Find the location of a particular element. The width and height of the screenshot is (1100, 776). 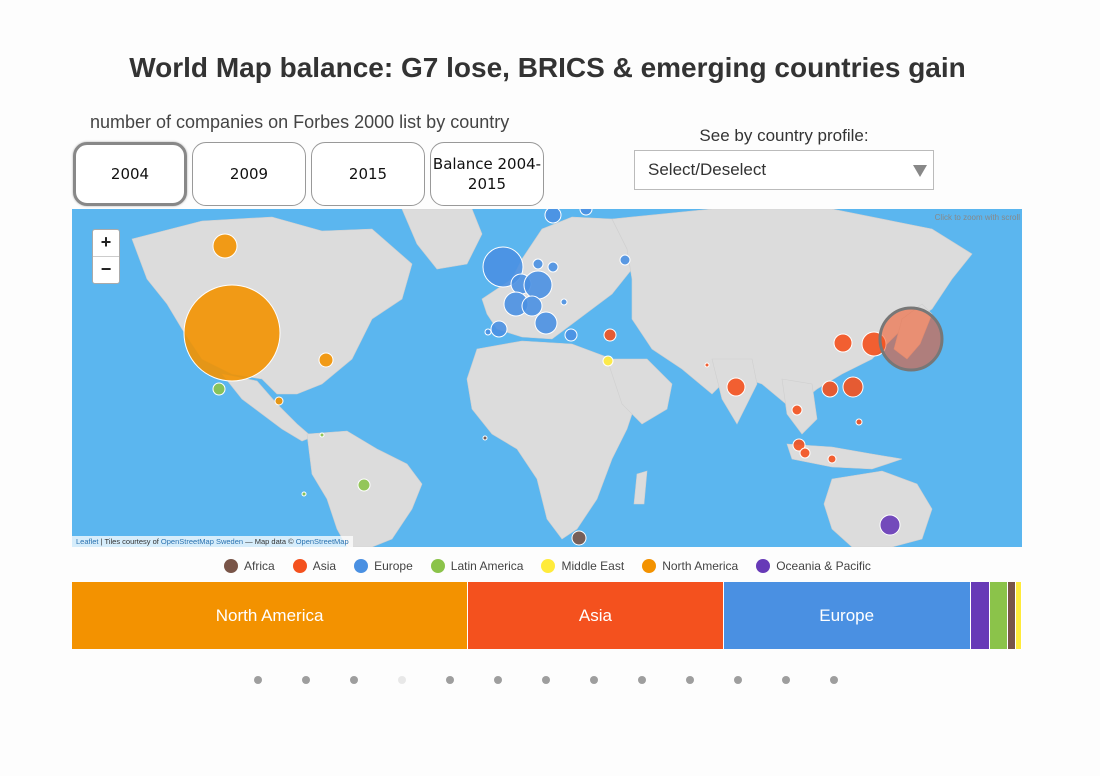

legend-item: Europe is located at coordinates (383, 566).